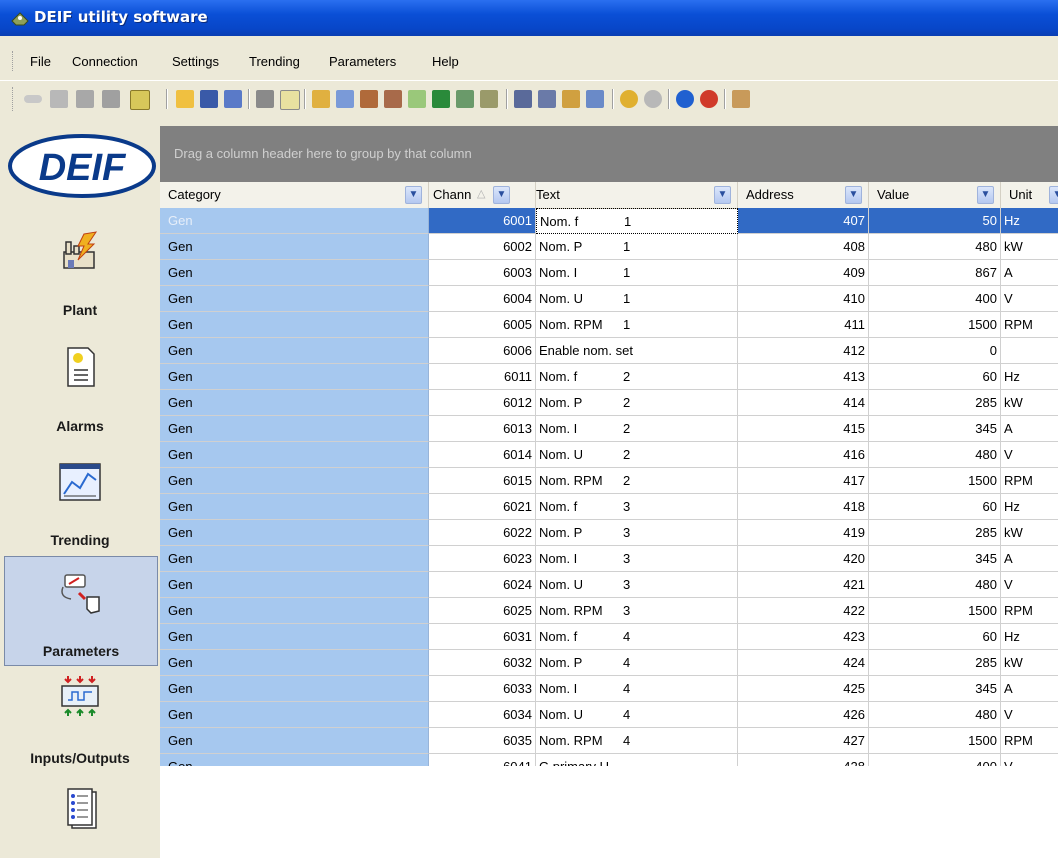 The image size is (1058, 858). I want to click on cell-address: 413, so click(803, 377).